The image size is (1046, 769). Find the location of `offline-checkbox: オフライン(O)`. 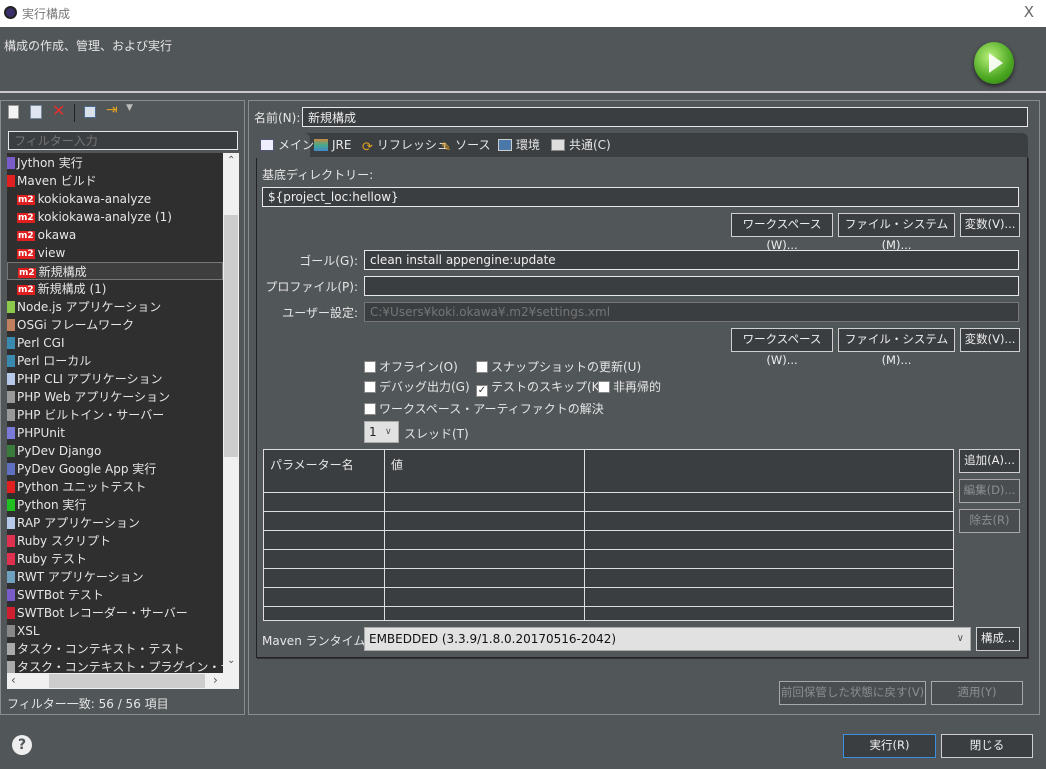

offline-checkbox: オフライン(O) is located at coordinates (411, 366).